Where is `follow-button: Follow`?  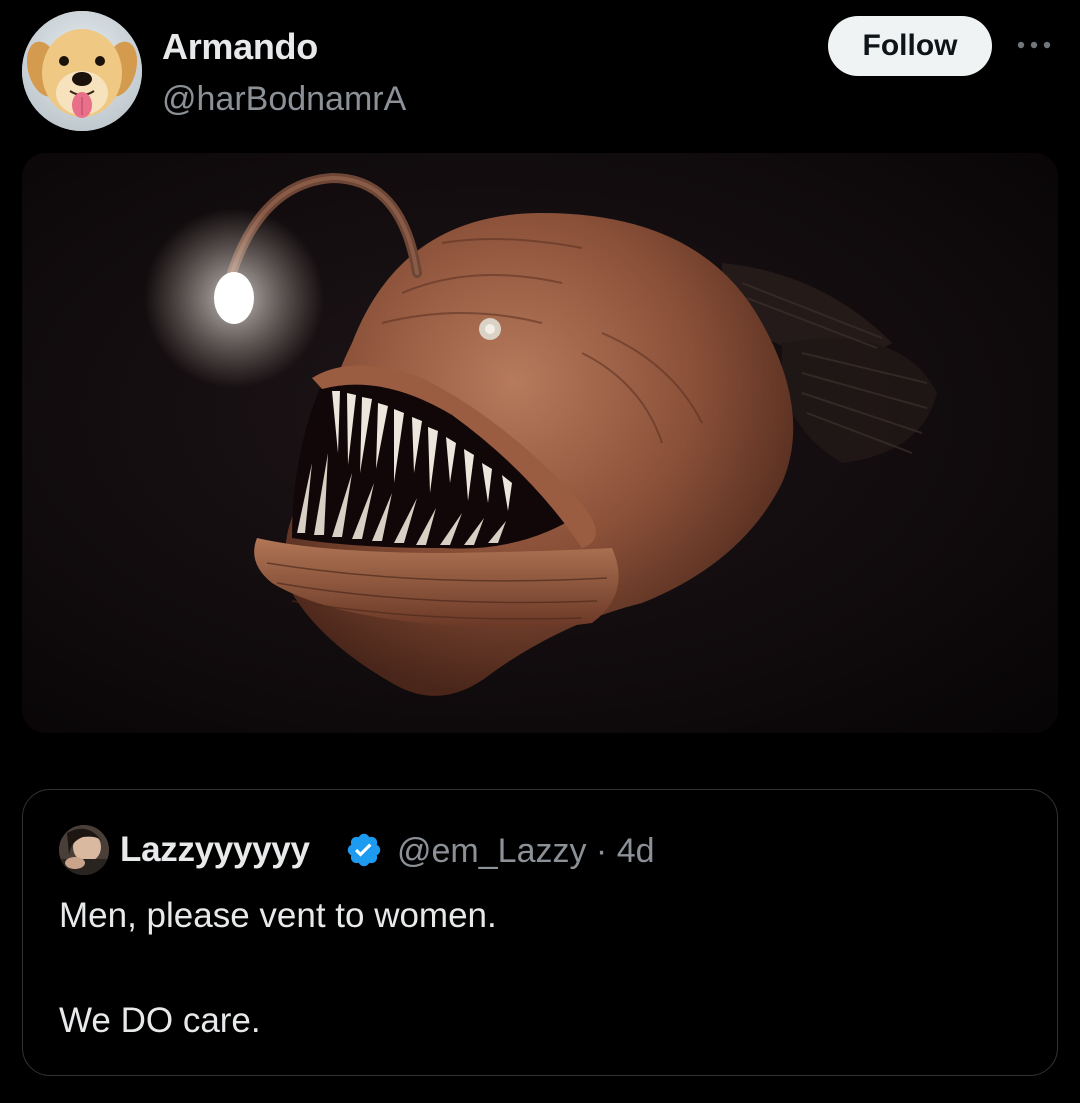 follow-button: Follow is located at coordinates (910, 46).